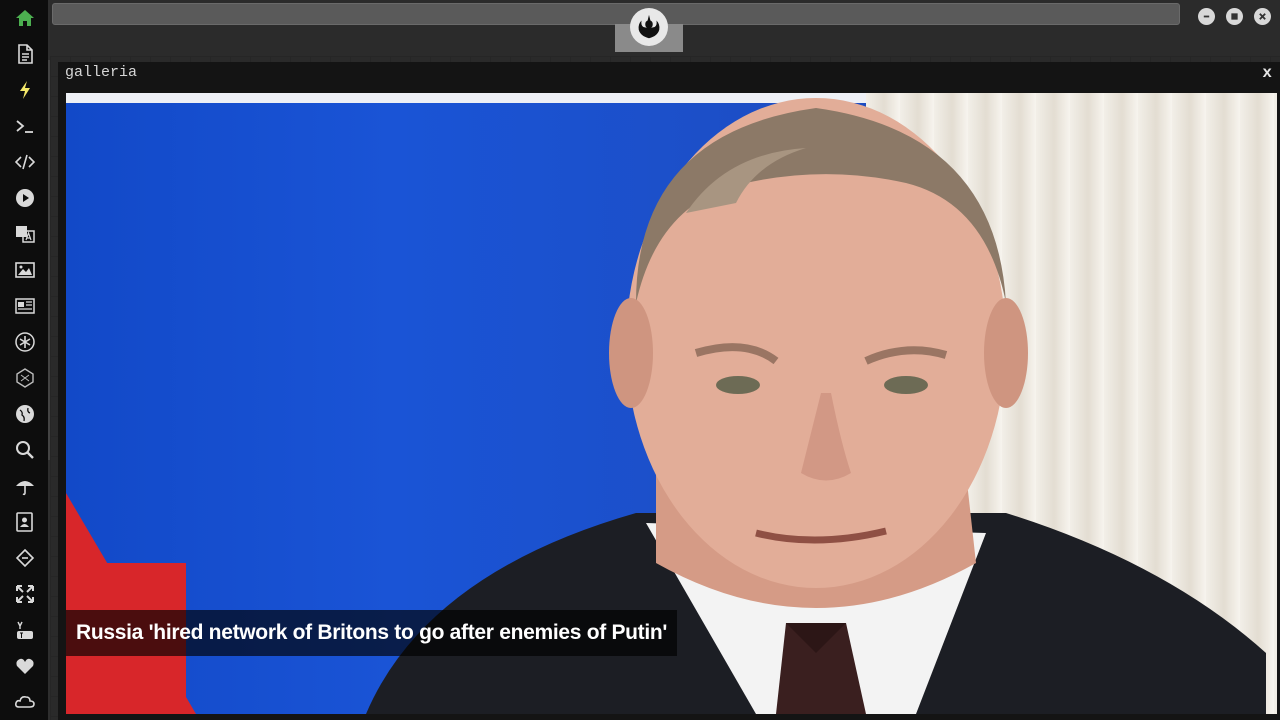  What do you see at coordinates (1262, 16) in the screenshot?
I see `close-window-button` at bounding box center [1262, 16].